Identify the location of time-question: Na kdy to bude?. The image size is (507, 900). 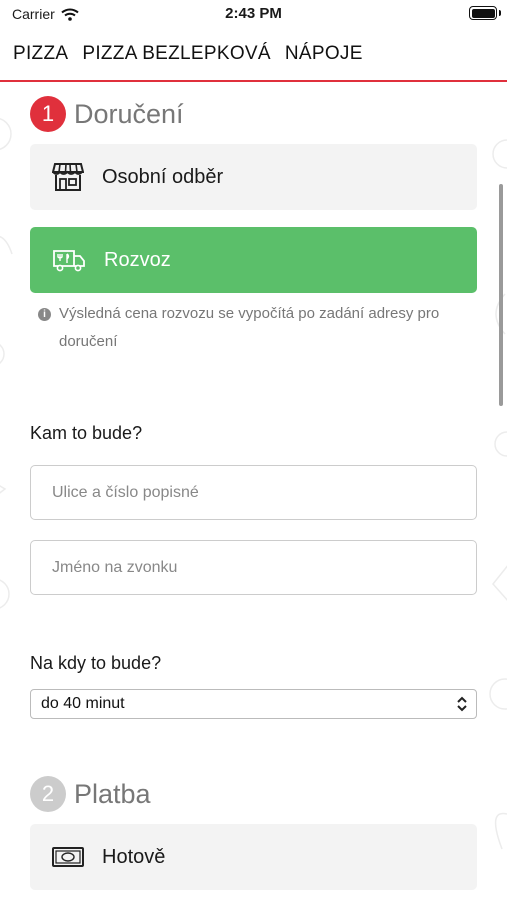
(96, 663).